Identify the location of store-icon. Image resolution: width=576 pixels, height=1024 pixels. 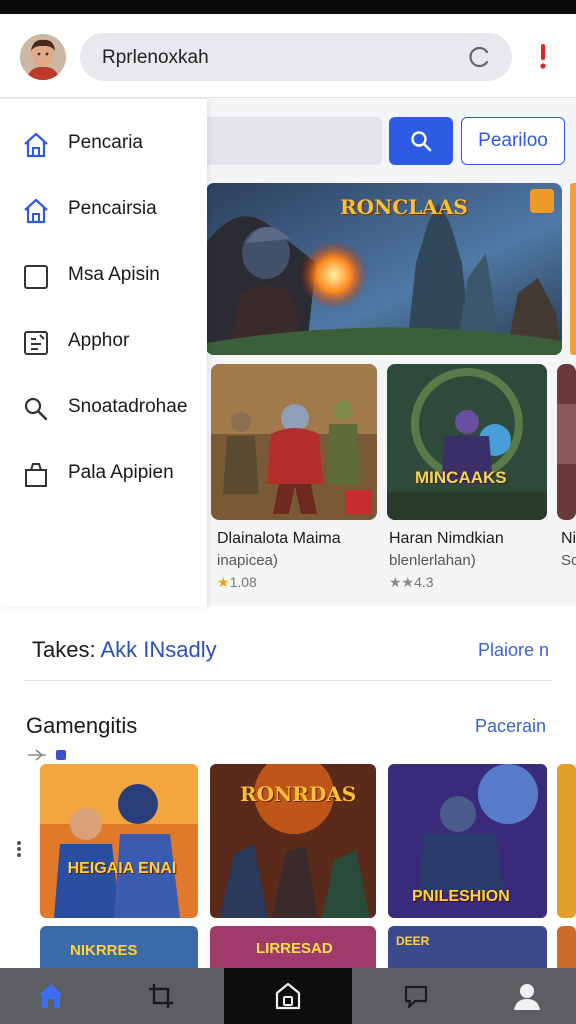
(288, 996).